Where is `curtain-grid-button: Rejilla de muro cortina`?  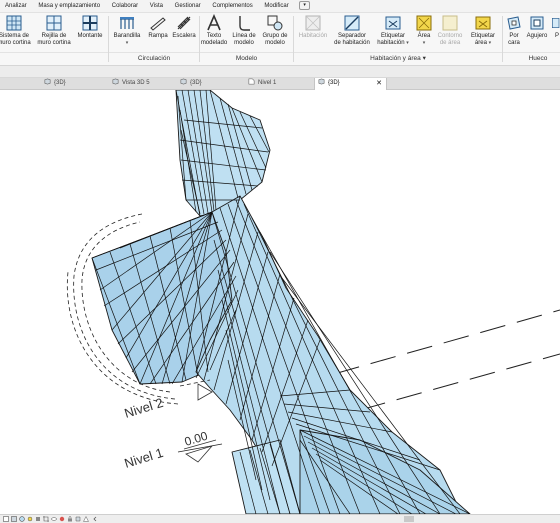
curtain-grid-button: Rejilla de muro cortina is located at coordinates (54, 30).